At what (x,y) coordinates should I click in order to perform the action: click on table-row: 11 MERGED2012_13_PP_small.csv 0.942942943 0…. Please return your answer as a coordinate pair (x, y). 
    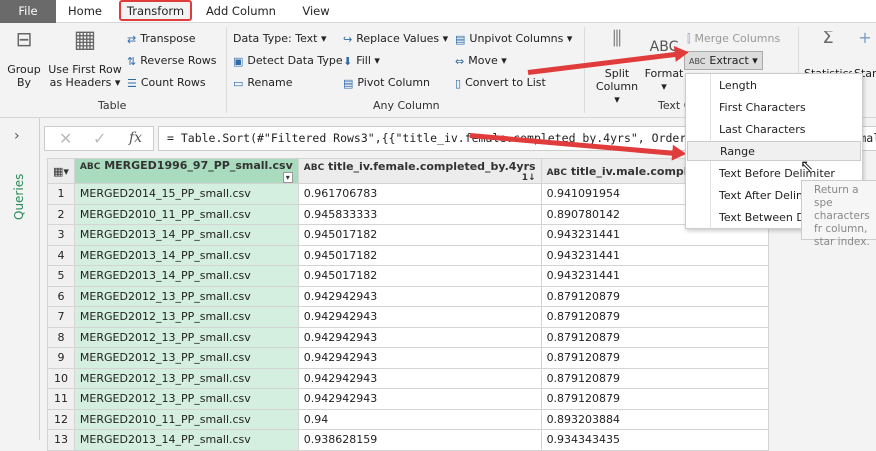
    Looking at the image, I should click on (408, 399).